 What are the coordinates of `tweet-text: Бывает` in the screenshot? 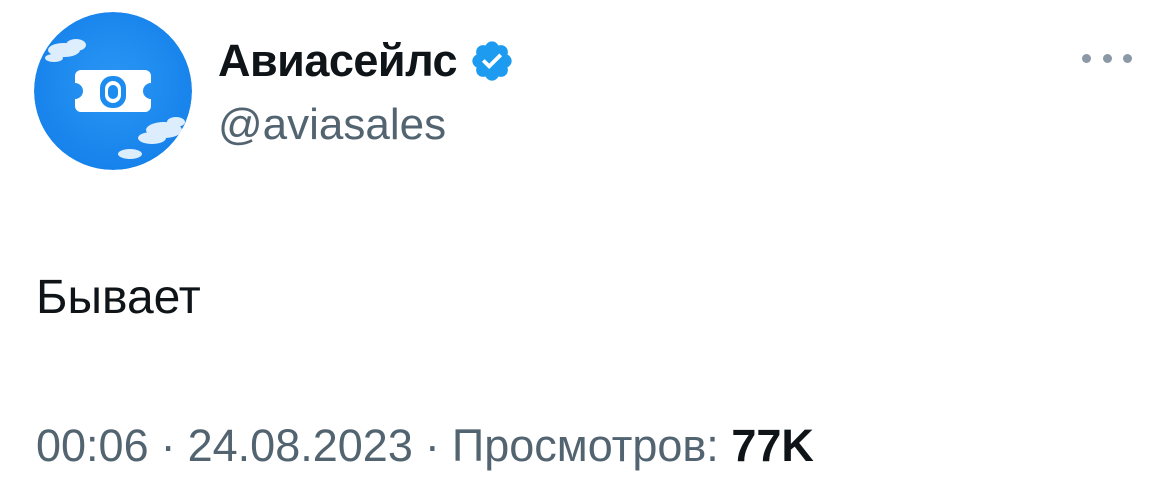 It's located at (118, 297).